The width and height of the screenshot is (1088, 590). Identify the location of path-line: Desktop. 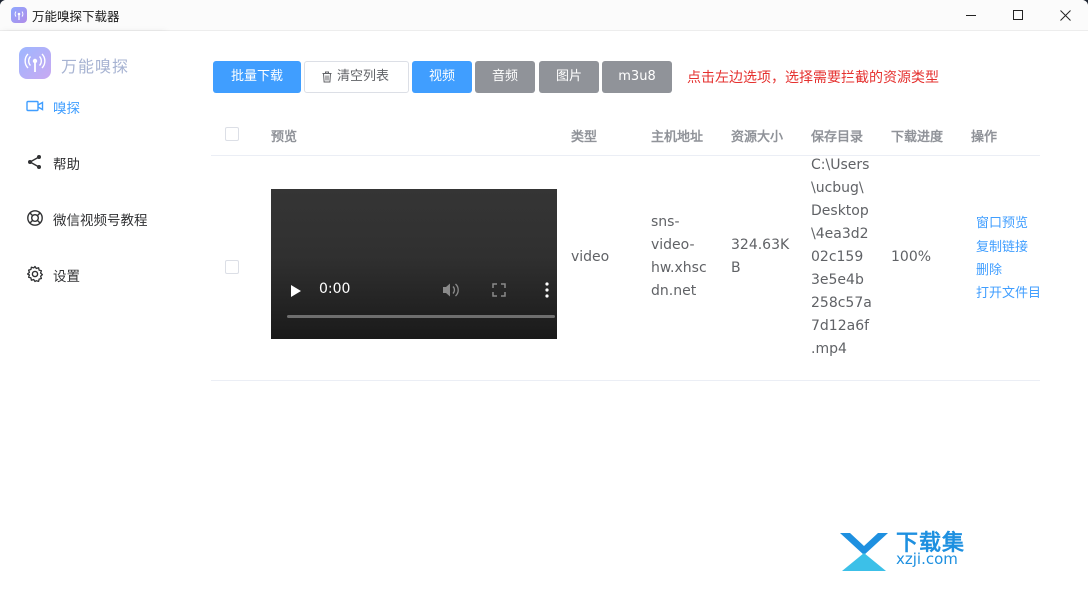
(840, 211).